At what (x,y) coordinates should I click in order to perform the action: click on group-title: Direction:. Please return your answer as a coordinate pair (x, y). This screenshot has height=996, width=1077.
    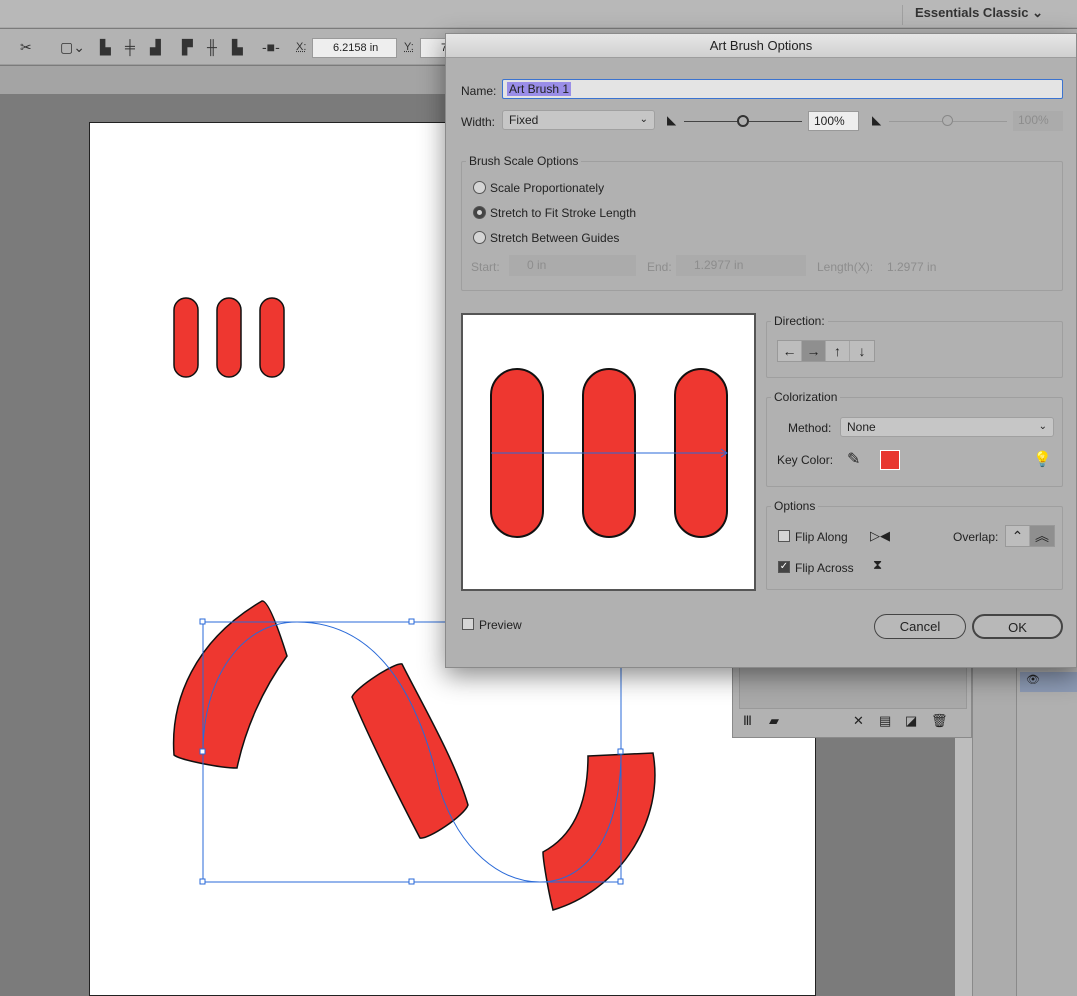
    Looking at the image, I should click on (799, 321).